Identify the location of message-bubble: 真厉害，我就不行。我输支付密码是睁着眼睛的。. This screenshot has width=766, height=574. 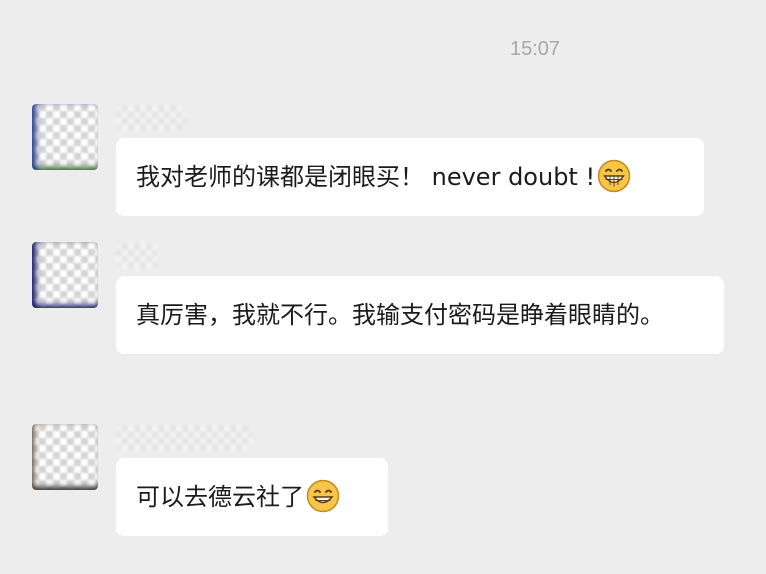
(420, 315).